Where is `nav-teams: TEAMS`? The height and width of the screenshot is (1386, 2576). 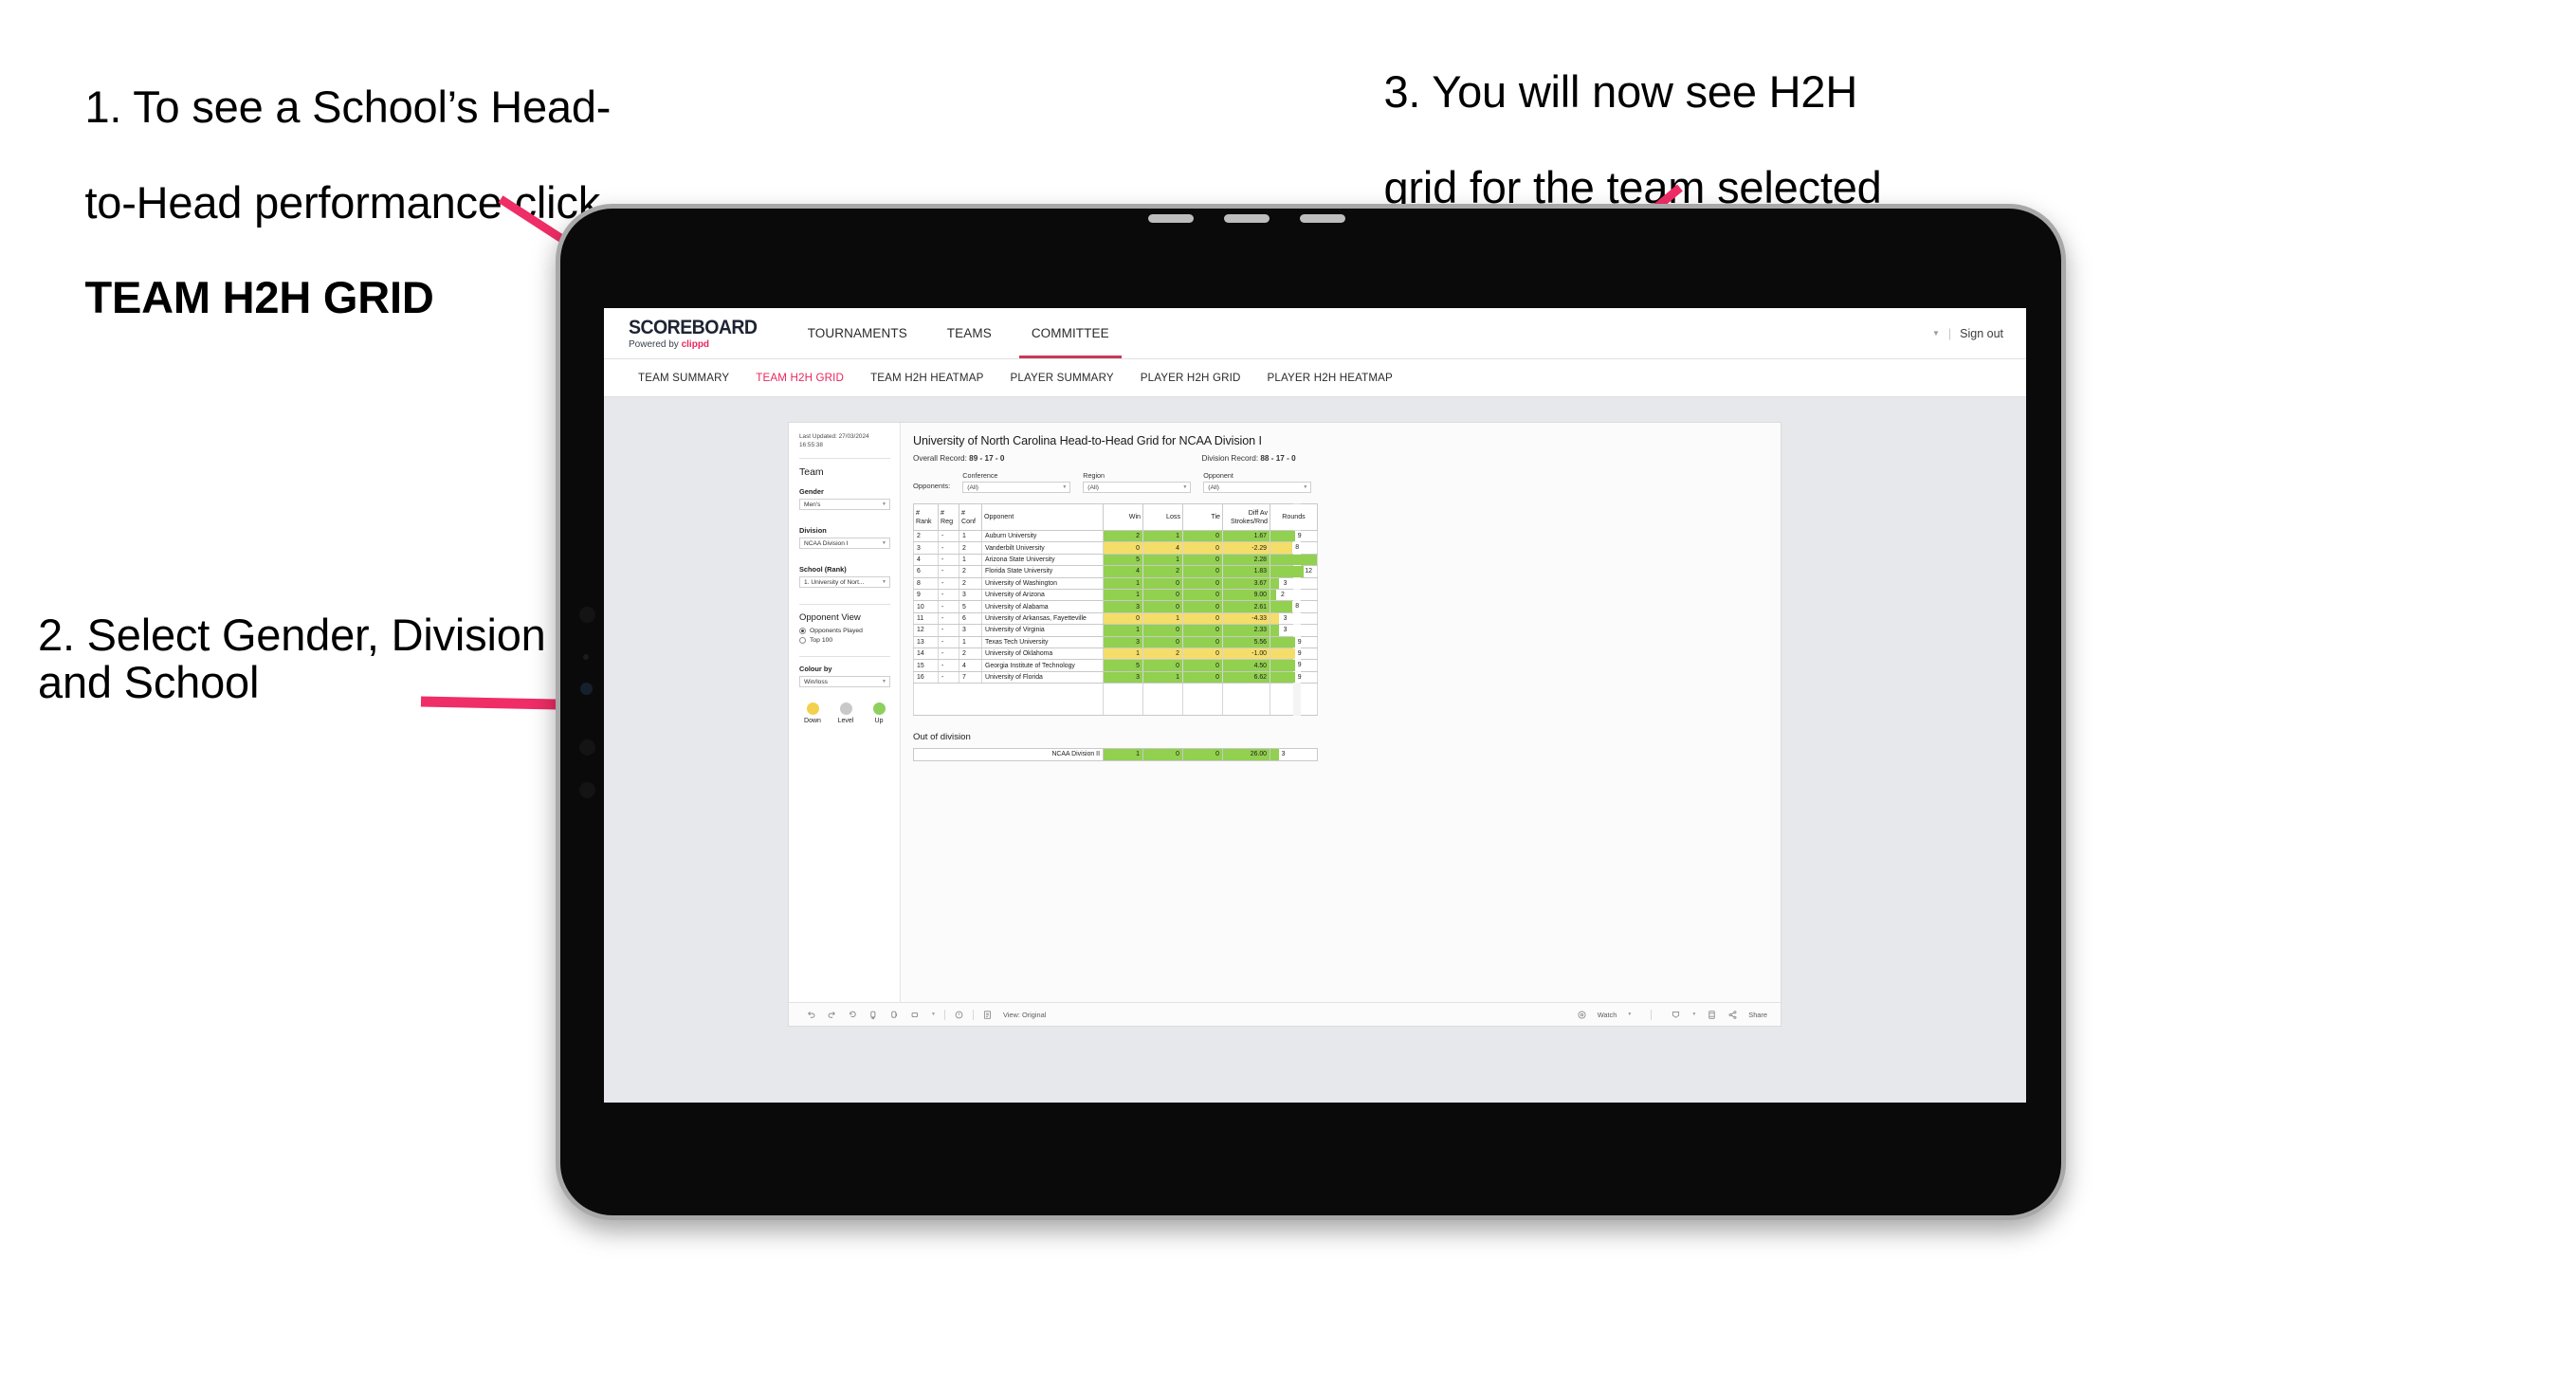 nav-teams: TEAMS is located at coordinates (969, 333).